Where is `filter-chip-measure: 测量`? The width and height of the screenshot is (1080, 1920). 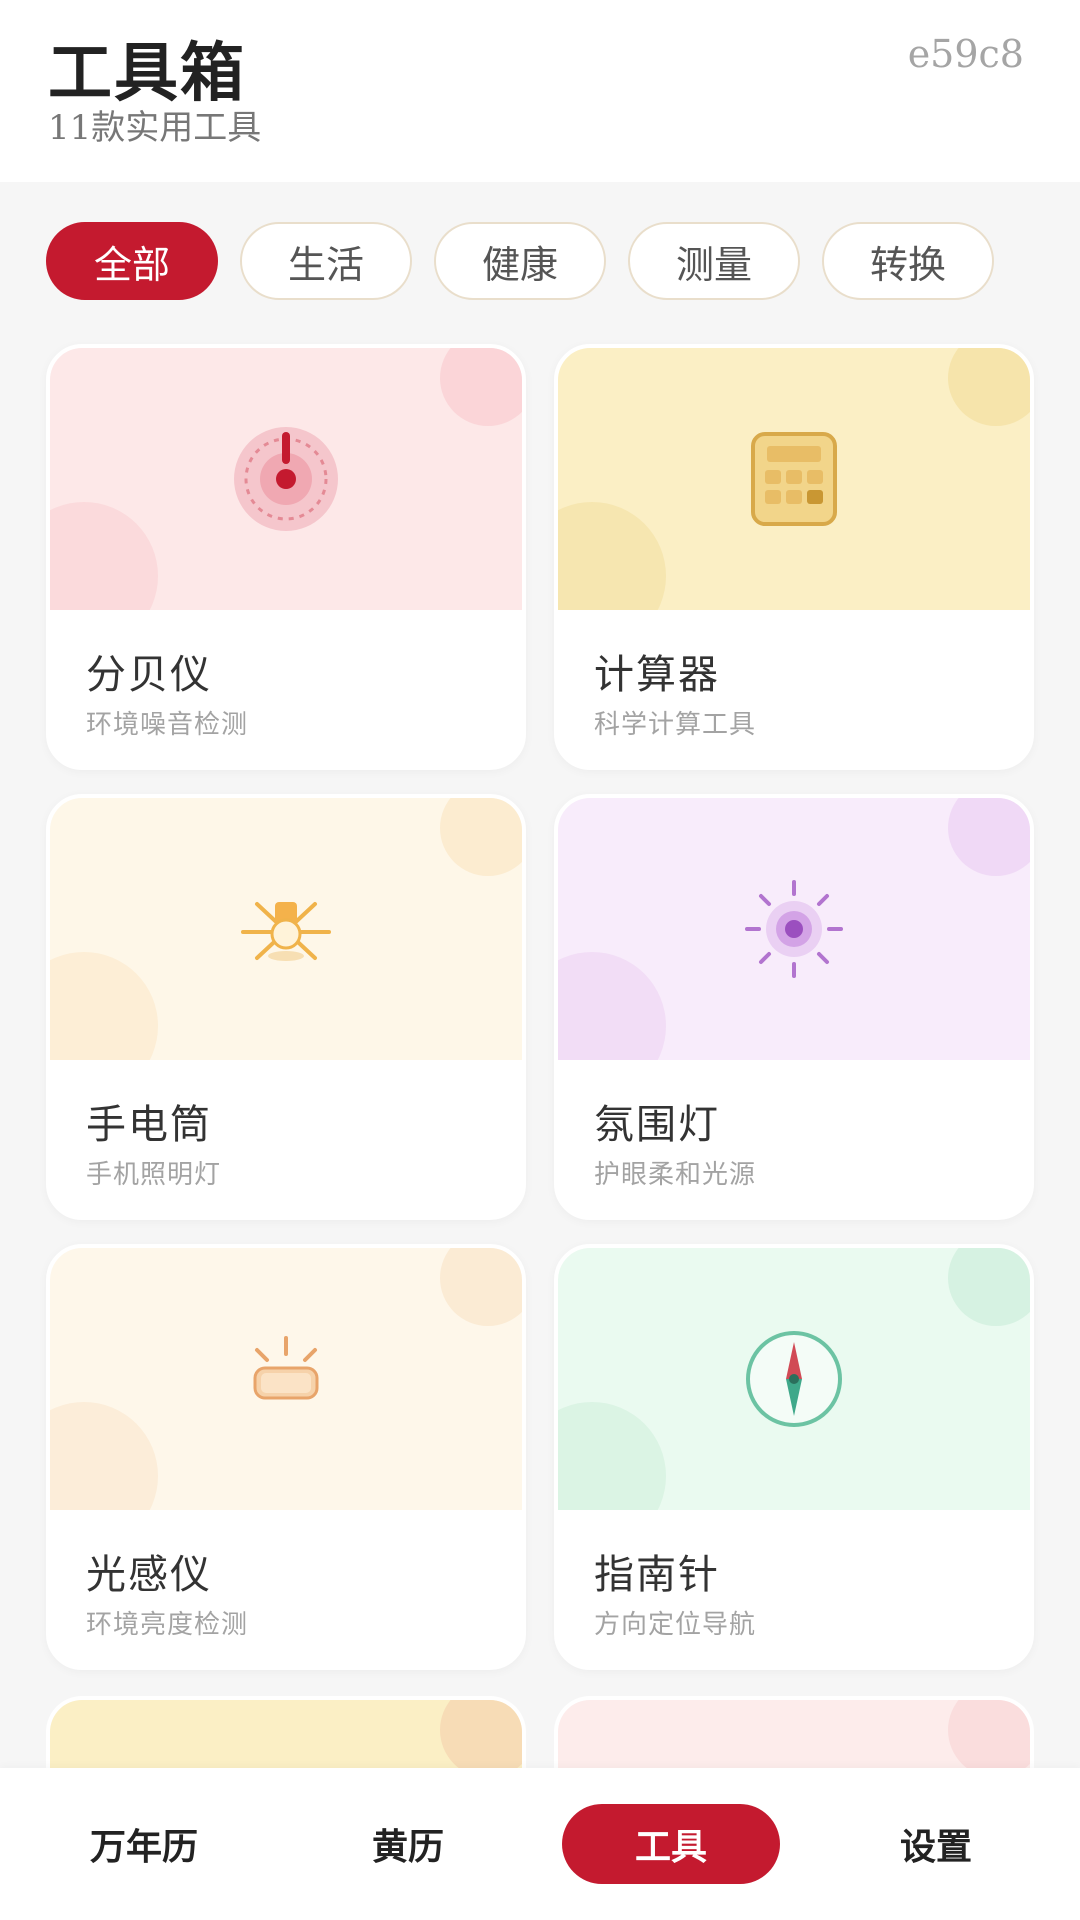 filter-chip-measure: 测量 is located at coordinates (714, 261).